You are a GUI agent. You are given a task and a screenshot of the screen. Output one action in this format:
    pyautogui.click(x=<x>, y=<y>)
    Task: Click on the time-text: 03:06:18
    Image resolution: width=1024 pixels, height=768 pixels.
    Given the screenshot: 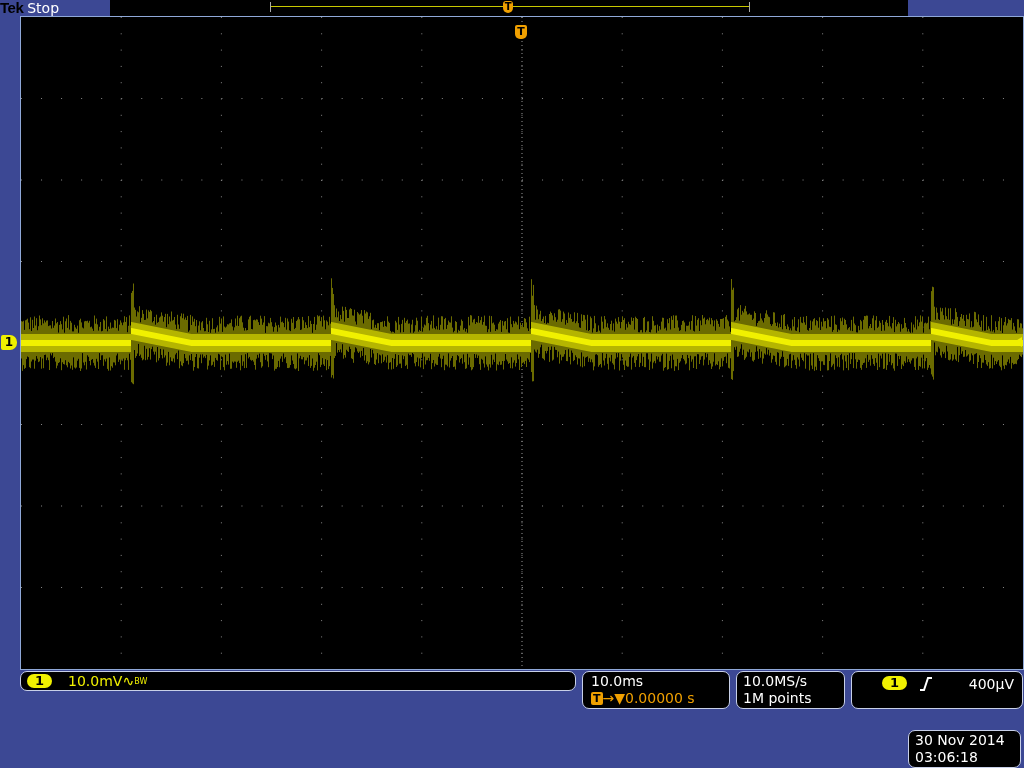 What is the action you would take?
    pyautogui.click(x=947, y=757)
    